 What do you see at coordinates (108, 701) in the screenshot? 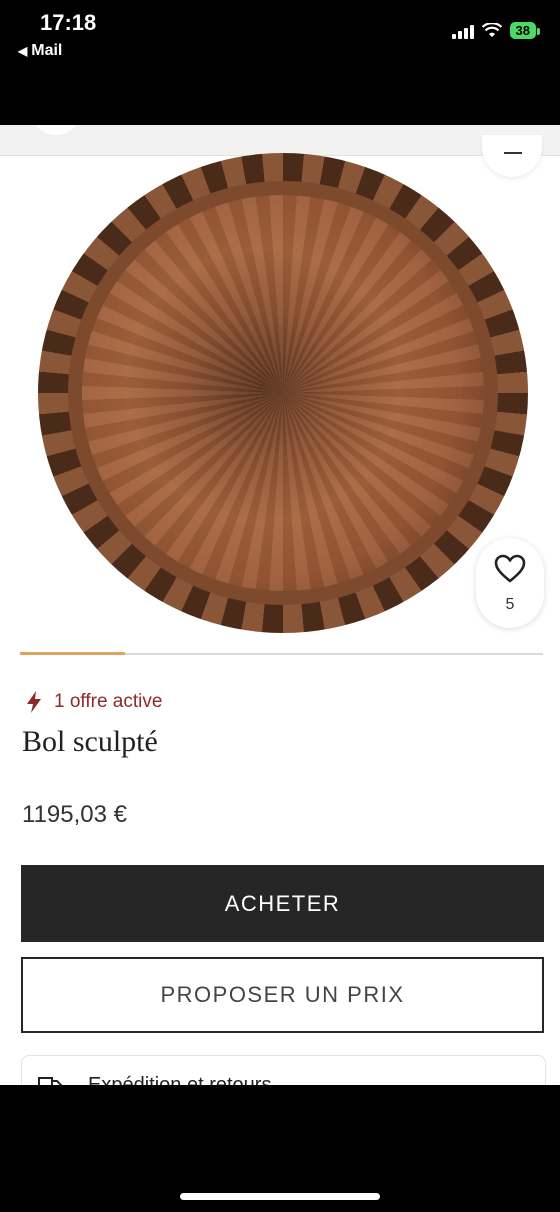
I see `active-offer-text: 1 offre active` at bounding box center [108, 701].